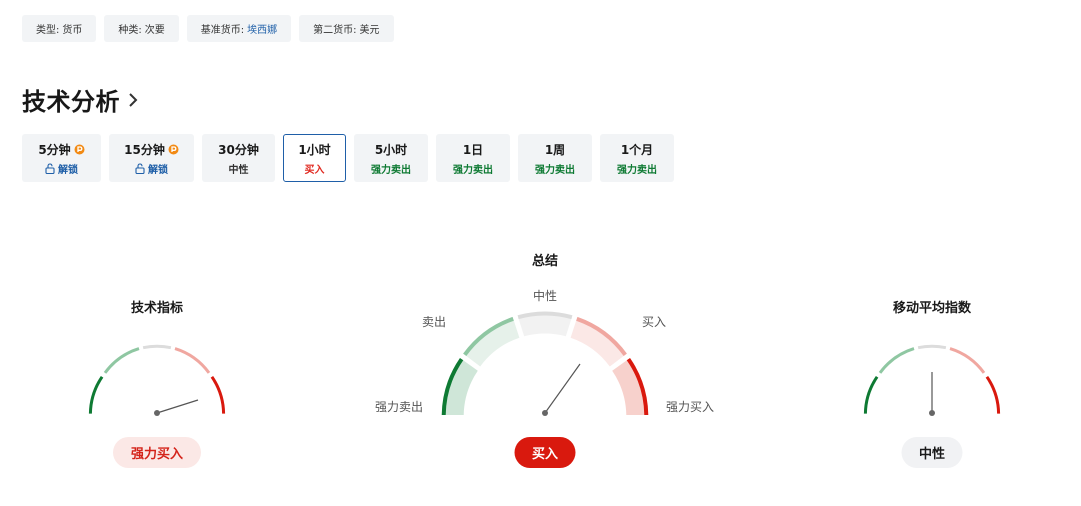  Describe the element at coordinates (399, 407) in the screenshot. I see `label-strong-sell: 强力卖出` at that location.